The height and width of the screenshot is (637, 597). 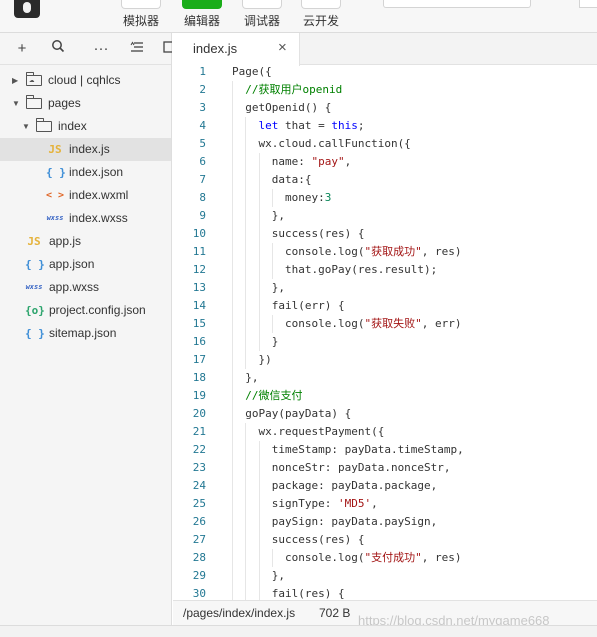 I want to click on tool-simulator-toggle, so click(x=141, y=4).